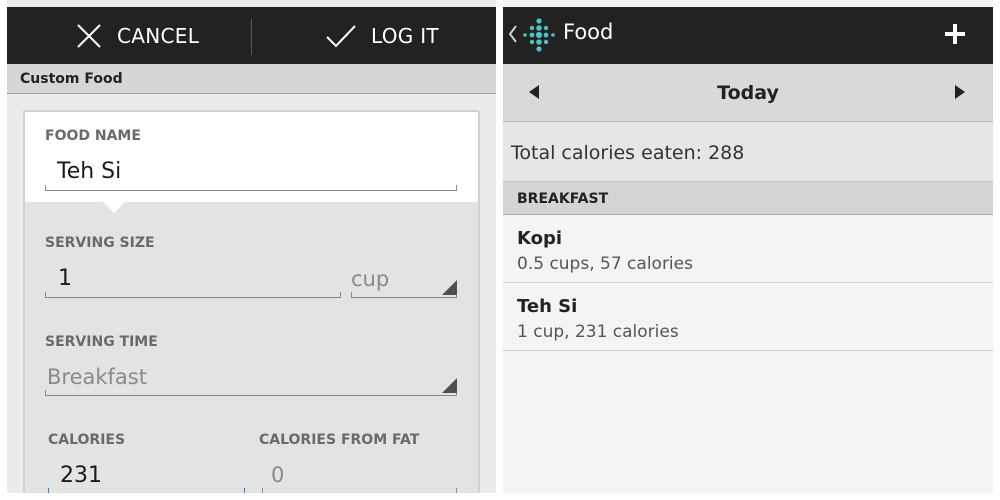  What do you see at coordinates (960, 92) in the screenshot?
I see `arrow-right-icon` at bounding box center [960, 92].